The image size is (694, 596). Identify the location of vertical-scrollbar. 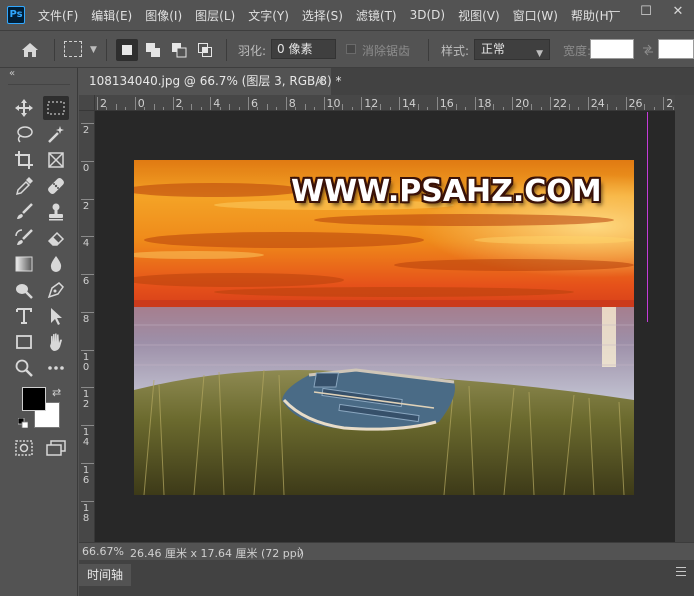
(684, 318).